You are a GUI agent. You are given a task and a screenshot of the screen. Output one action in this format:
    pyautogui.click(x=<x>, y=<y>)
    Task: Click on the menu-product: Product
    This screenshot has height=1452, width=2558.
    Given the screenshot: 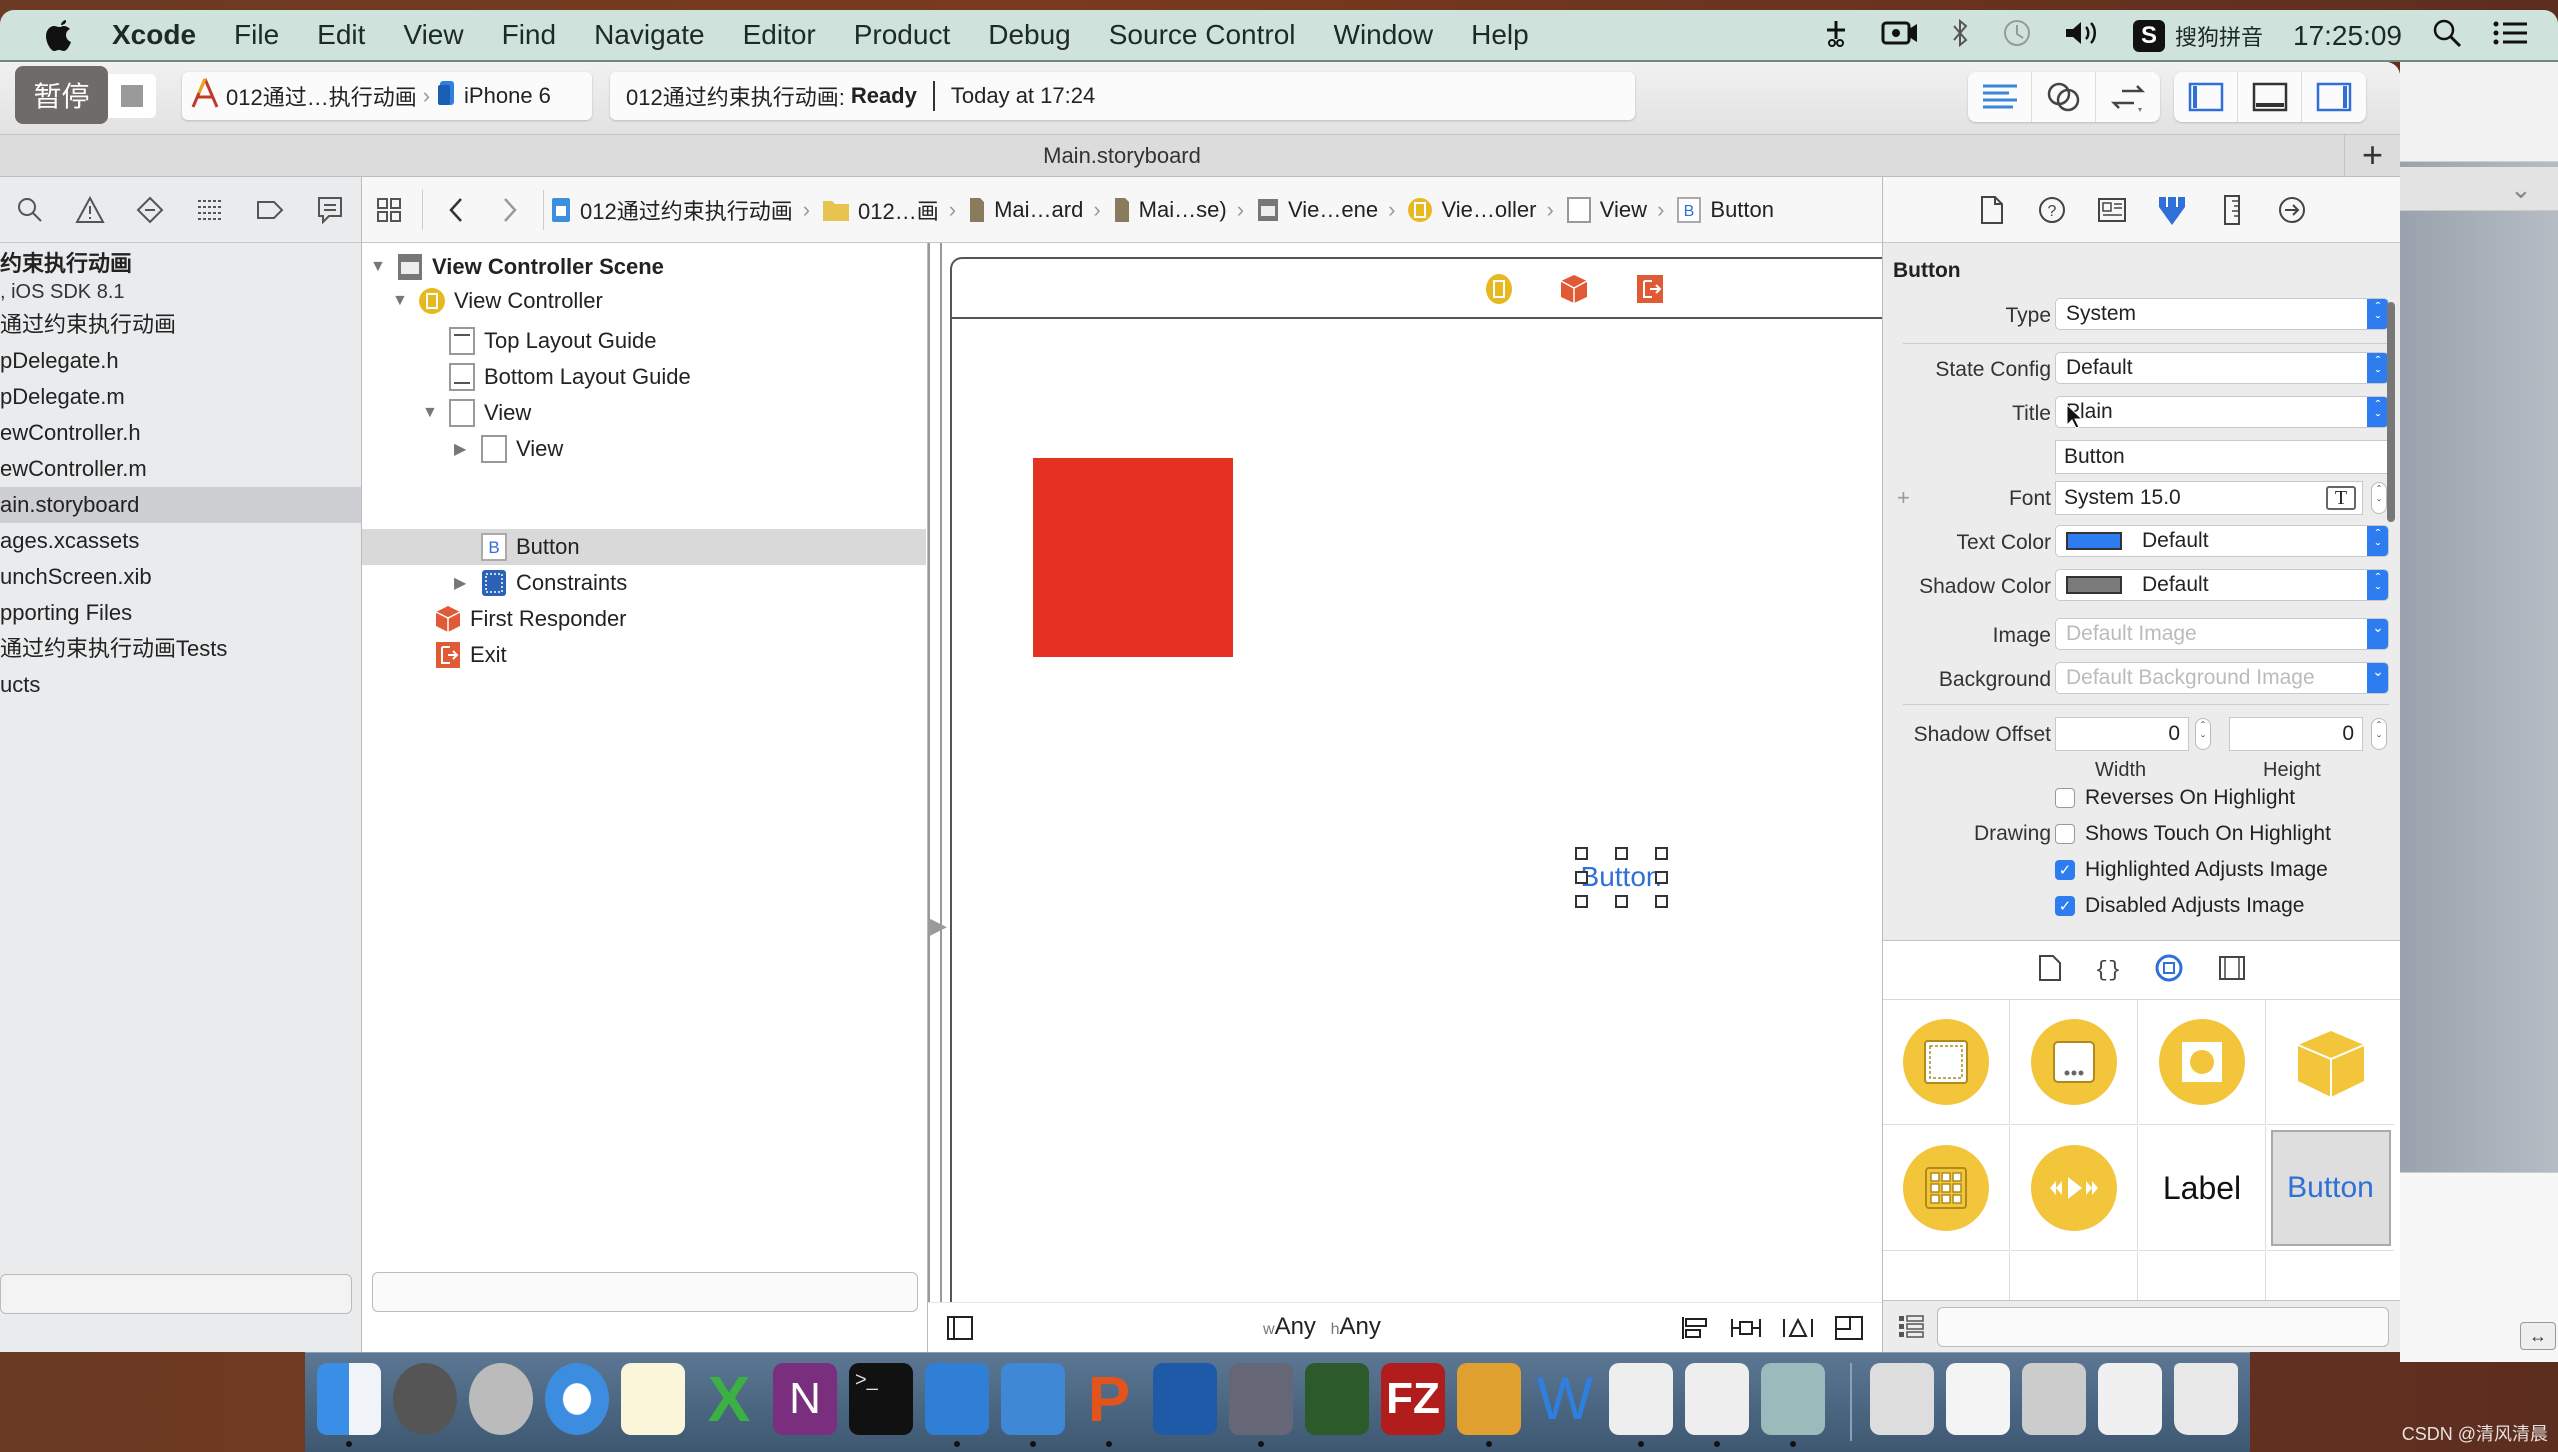 What is the action you would take?
    pyautogui.click(x=902, y=35)
    